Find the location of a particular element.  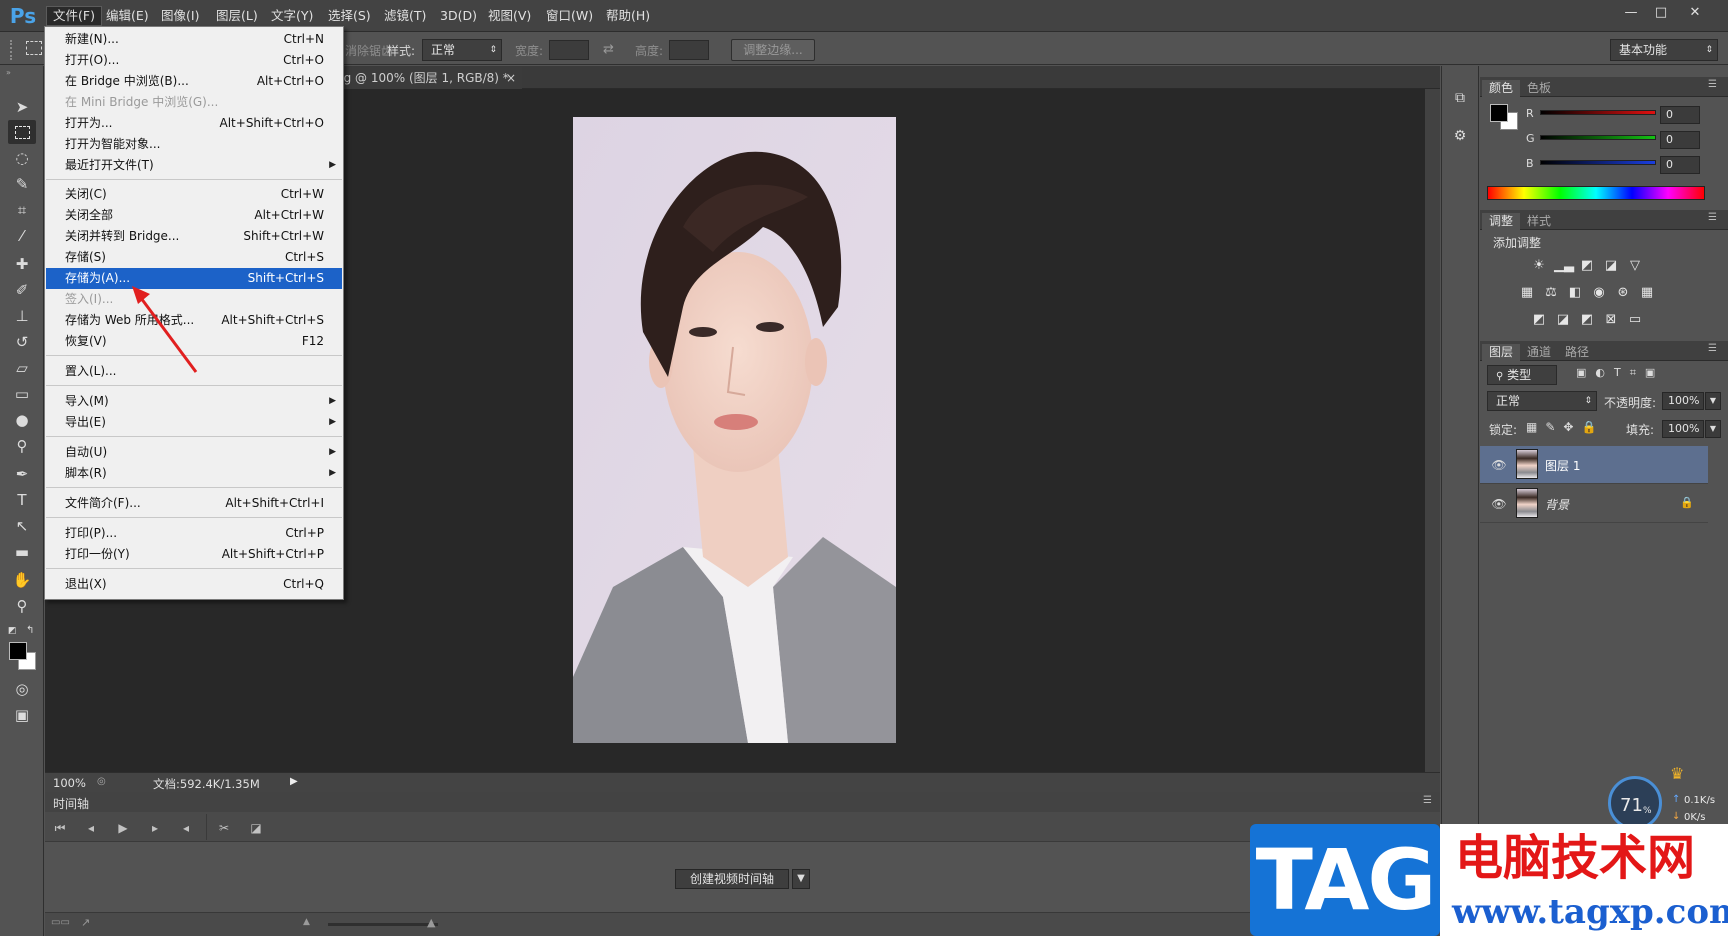

previous-frame-icon: ◂ is located at coordinates (91, 828).